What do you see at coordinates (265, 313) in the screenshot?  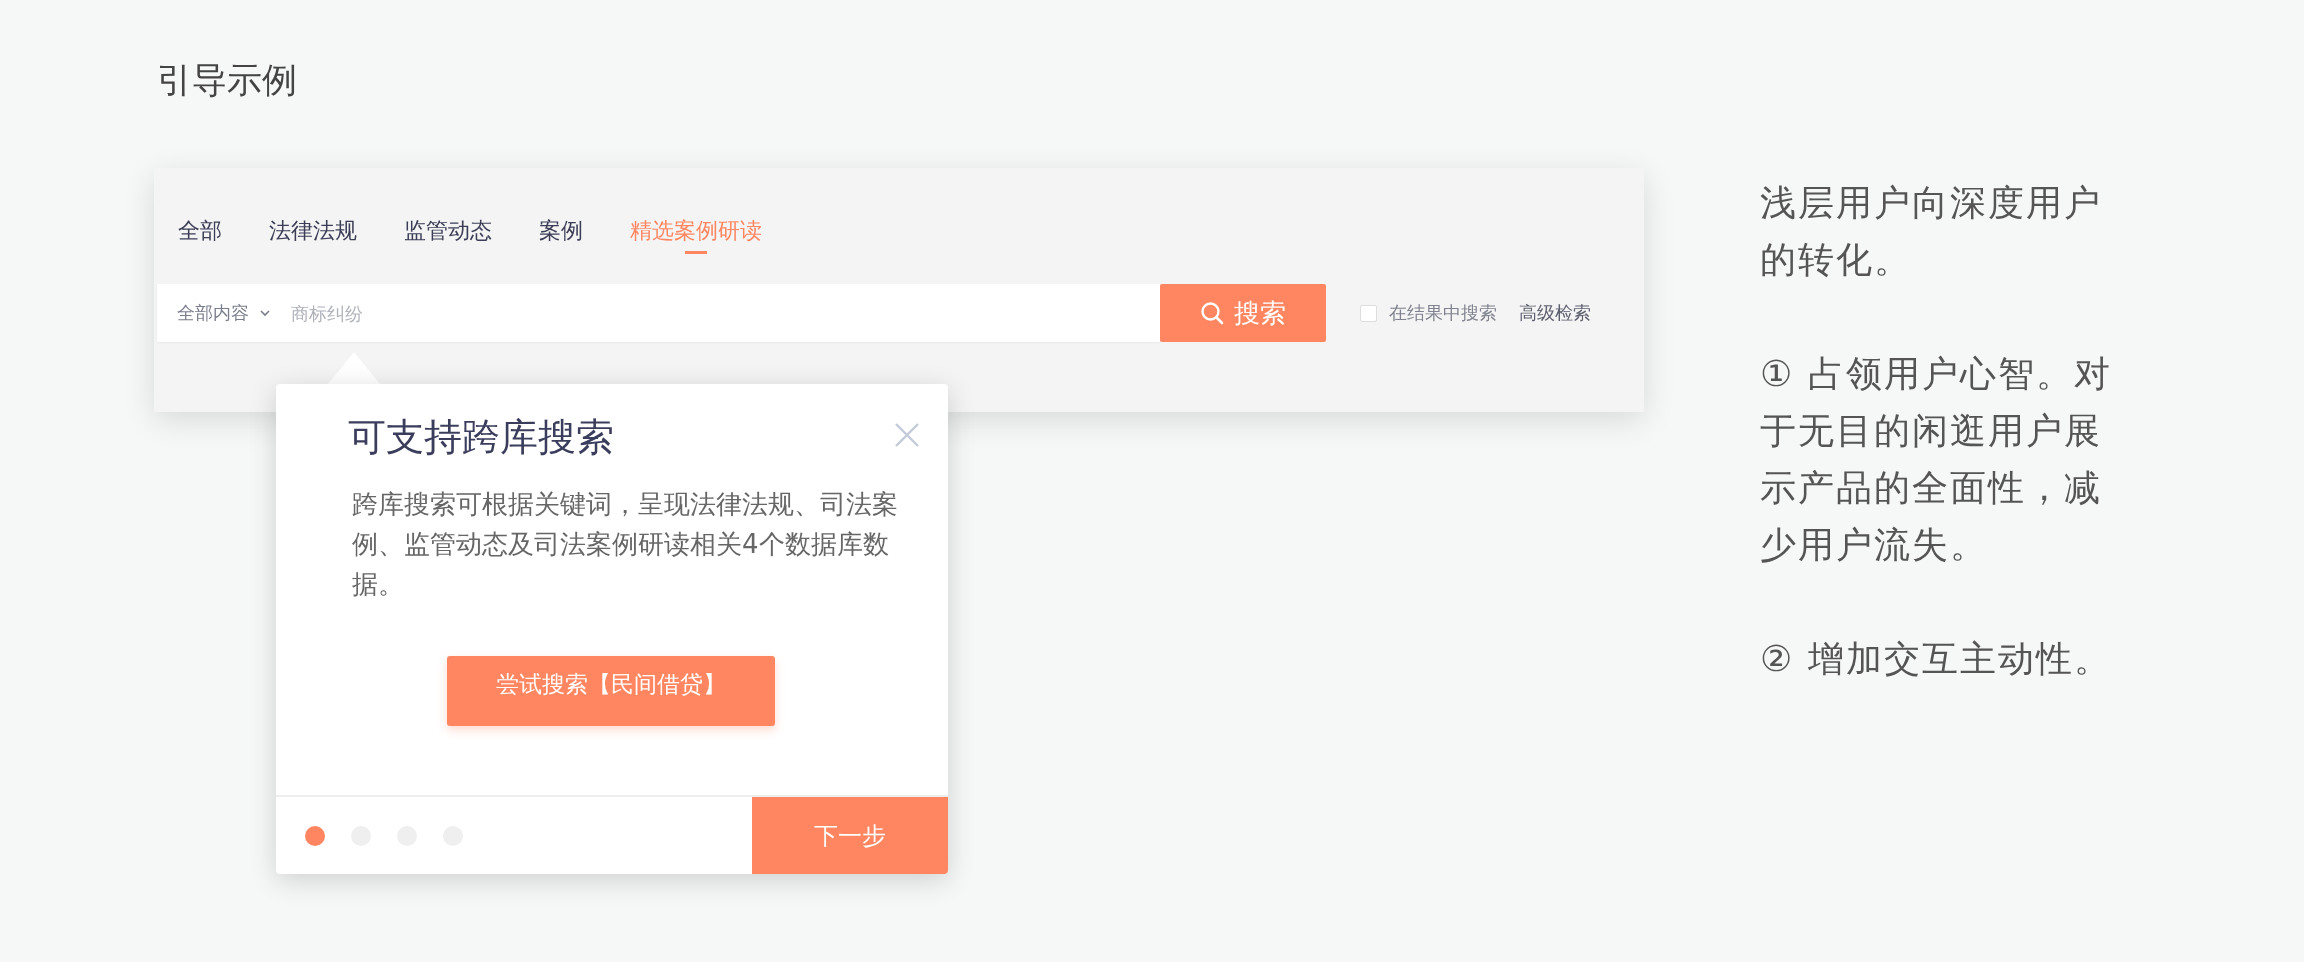 I see `chevron-down-icon` at bounding box center [265, 313].